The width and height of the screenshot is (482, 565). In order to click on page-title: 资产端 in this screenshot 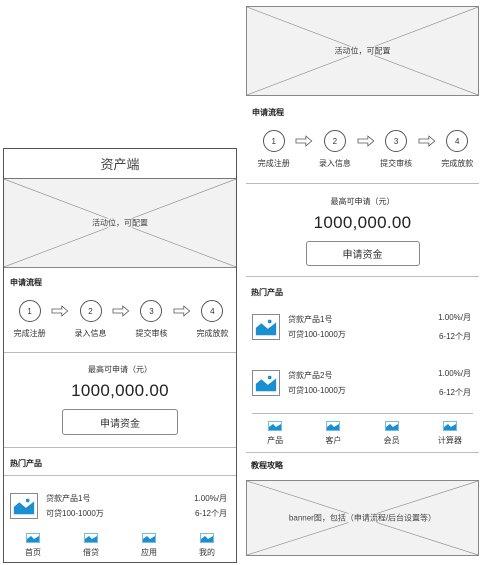, I will do `click(120, 164)`.